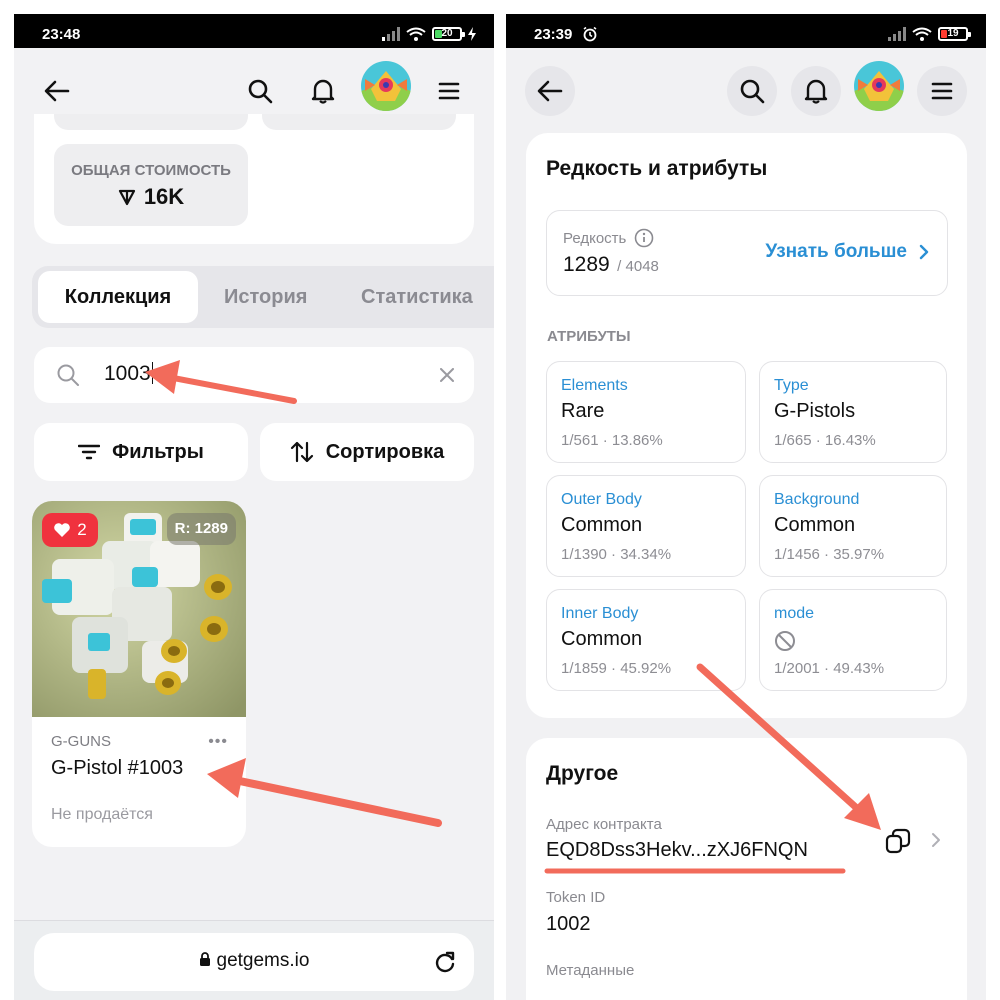 The image size is (1000, 1000). Describe the element at coordinates (817, 499) in the screenshot. I see `attribute-trait: Background` at that location.